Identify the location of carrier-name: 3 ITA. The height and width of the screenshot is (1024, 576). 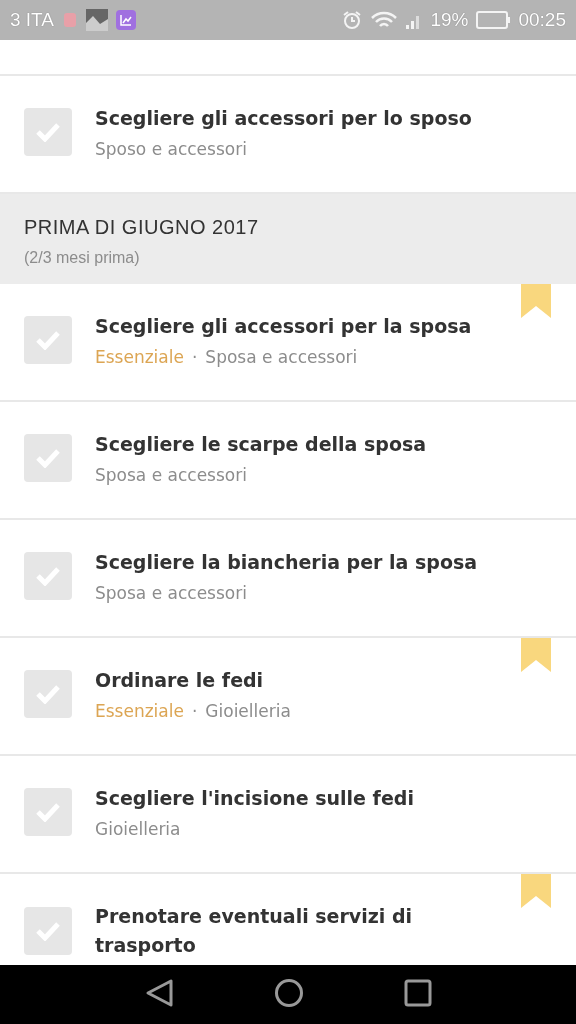
(32, 20).